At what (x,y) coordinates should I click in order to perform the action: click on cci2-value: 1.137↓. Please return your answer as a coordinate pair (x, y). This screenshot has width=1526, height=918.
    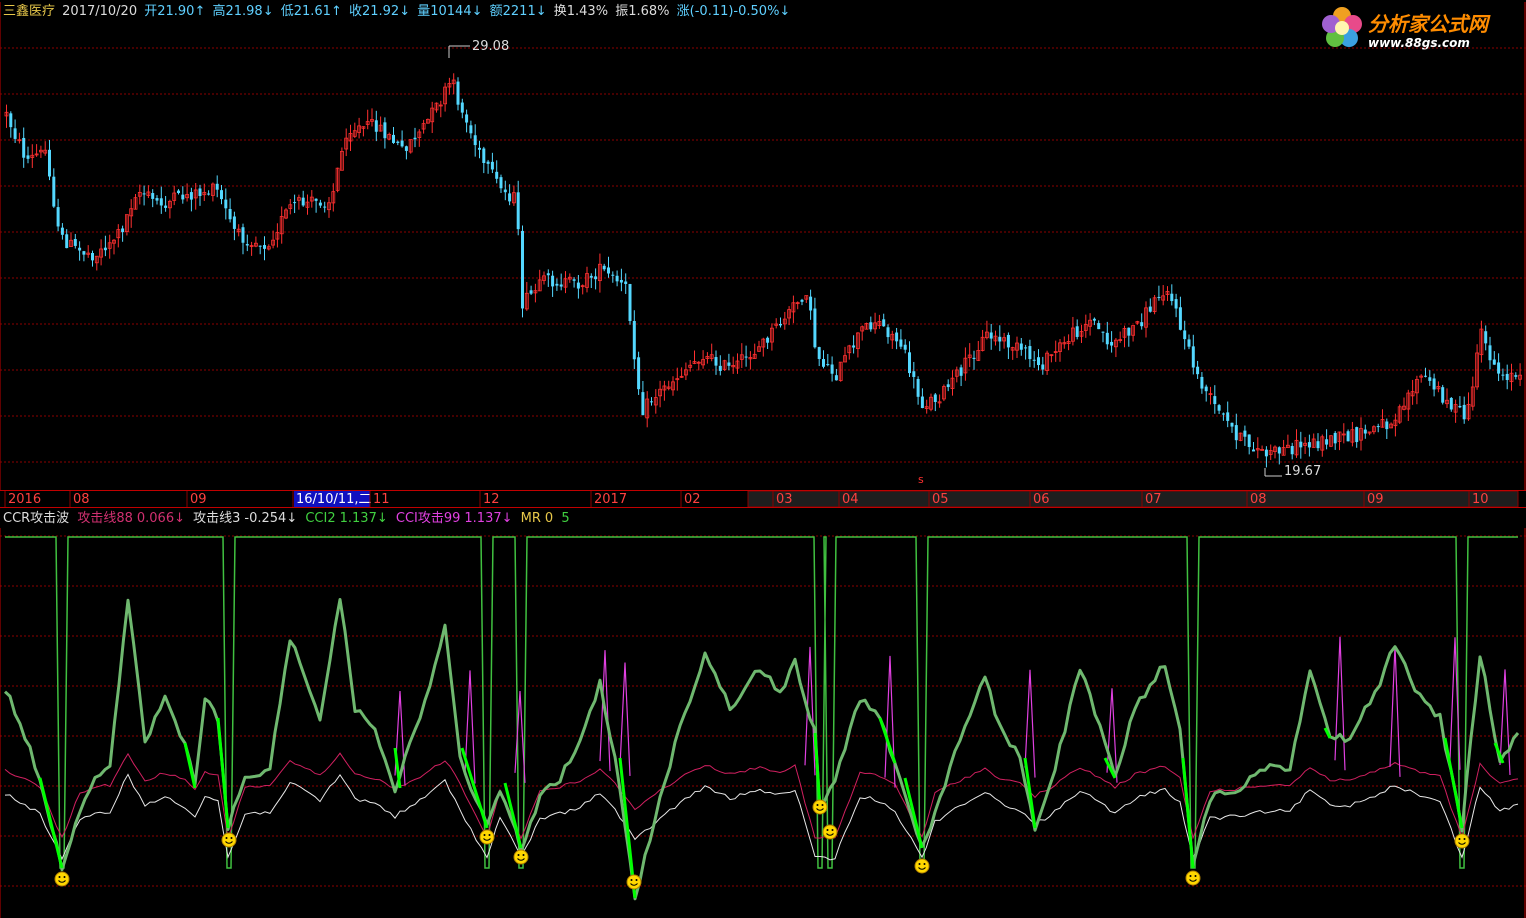
    Looking at the image, I should click on (363, 518).